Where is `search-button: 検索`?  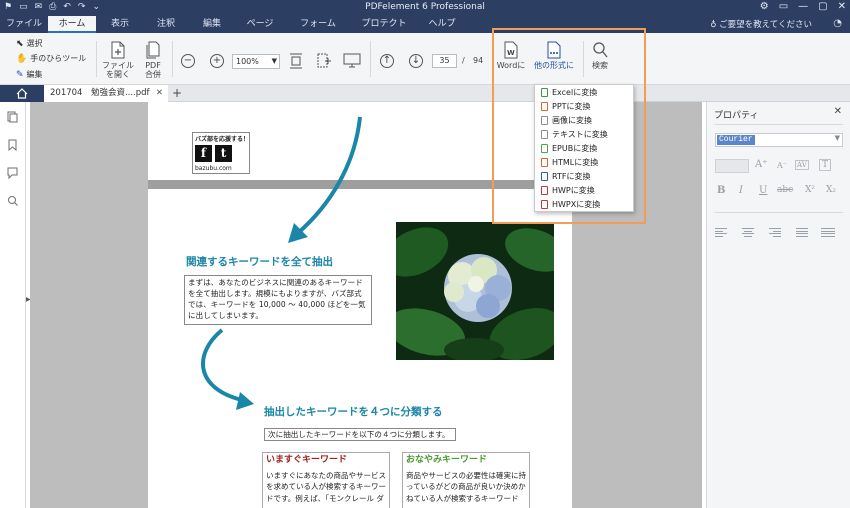 search-button: 検索 is located at coordinates (600, 55).